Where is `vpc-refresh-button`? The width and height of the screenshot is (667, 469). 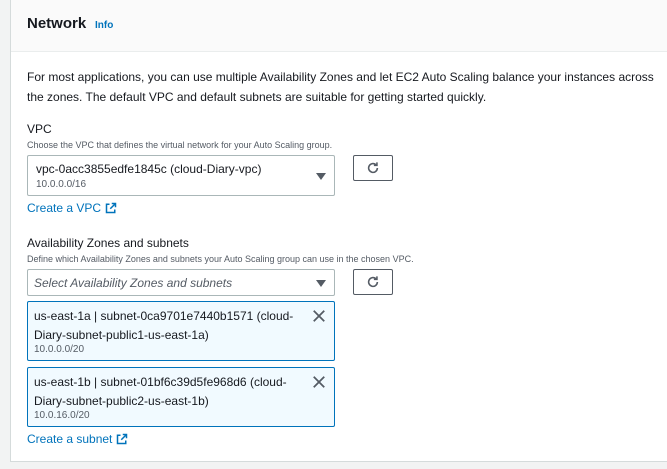
vpc-refresh-button is located at coordinates (373, 168).